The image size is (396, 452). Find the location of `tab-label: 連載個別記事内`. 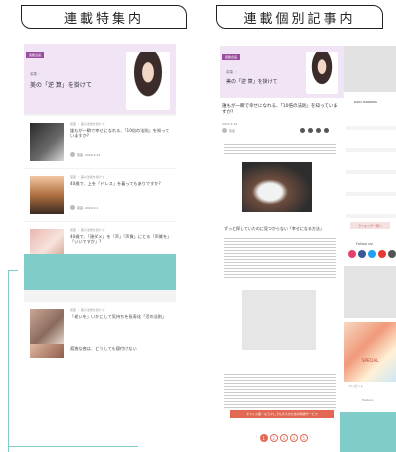

tab-label: 連載個別記事内 is located at coordinates (299, 19).